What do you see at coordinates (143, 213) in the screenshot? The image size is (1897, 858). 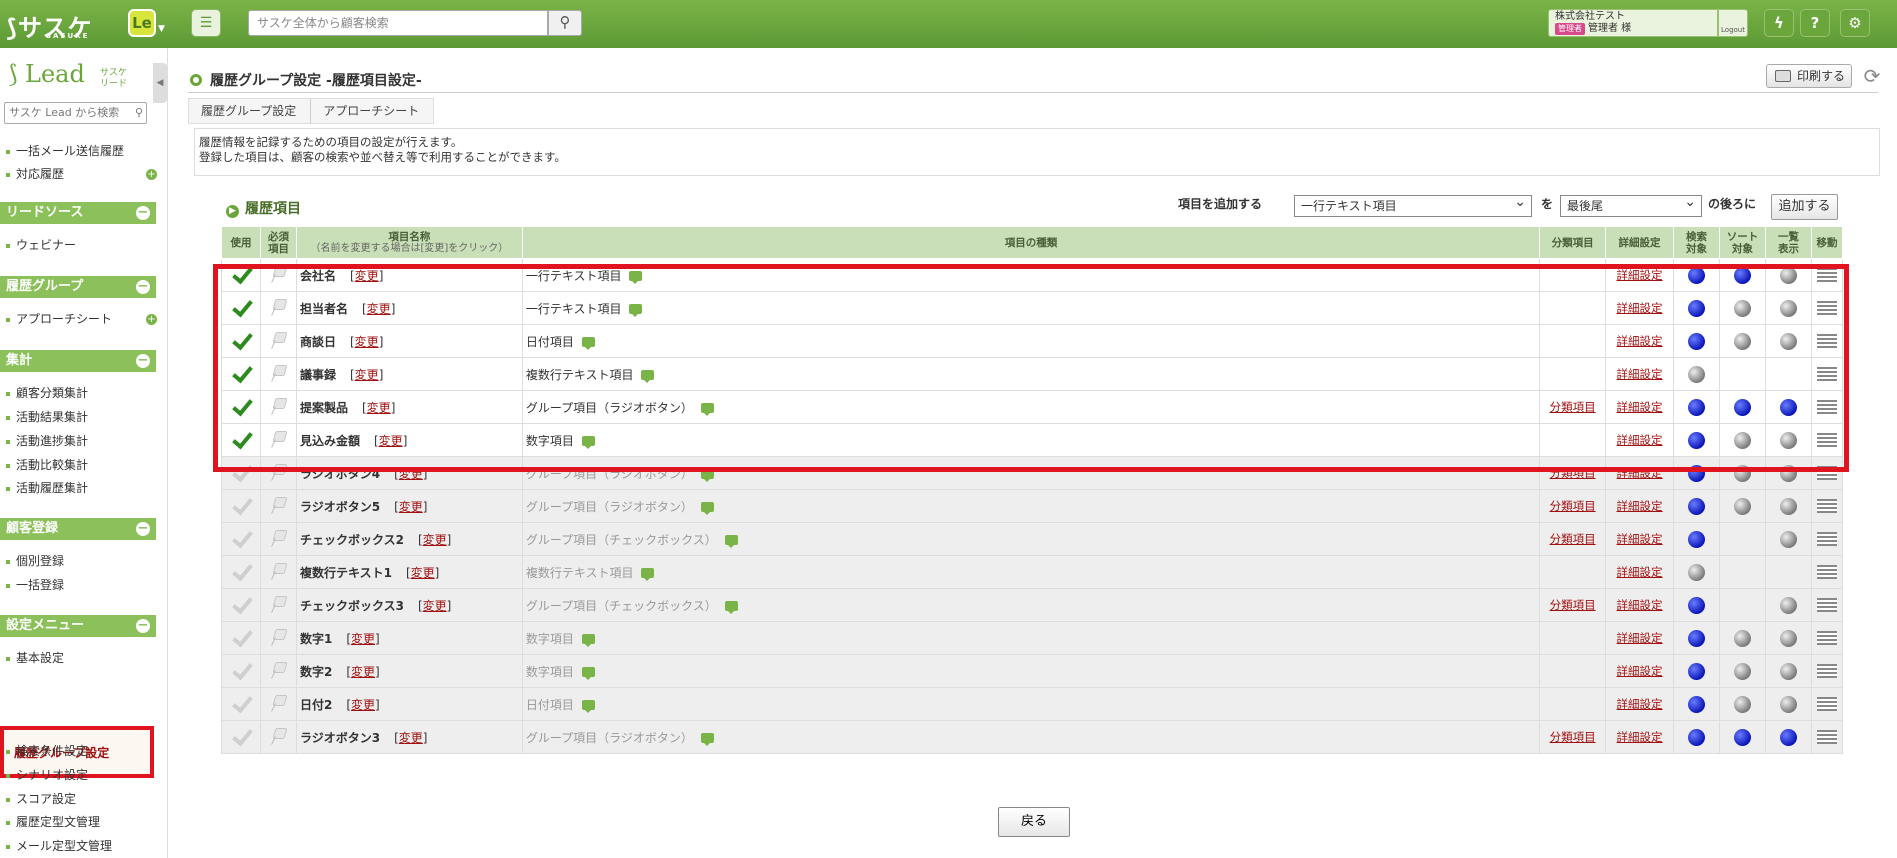 I see `collapse-icon: −` at bounding box center [143, 213].